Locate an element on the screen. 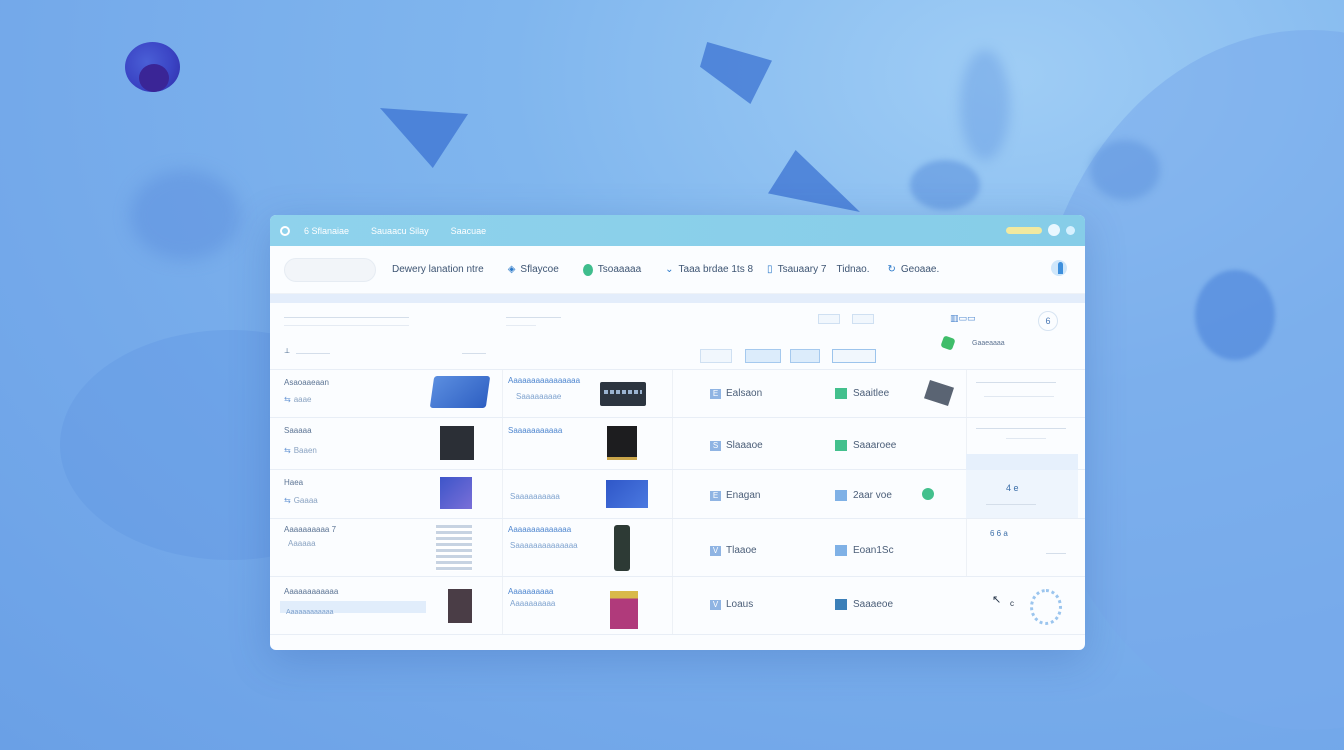 The image size is (1344, 750). toolbar-item-label: Tsoaaaaa is located at coordinates (619, 269).